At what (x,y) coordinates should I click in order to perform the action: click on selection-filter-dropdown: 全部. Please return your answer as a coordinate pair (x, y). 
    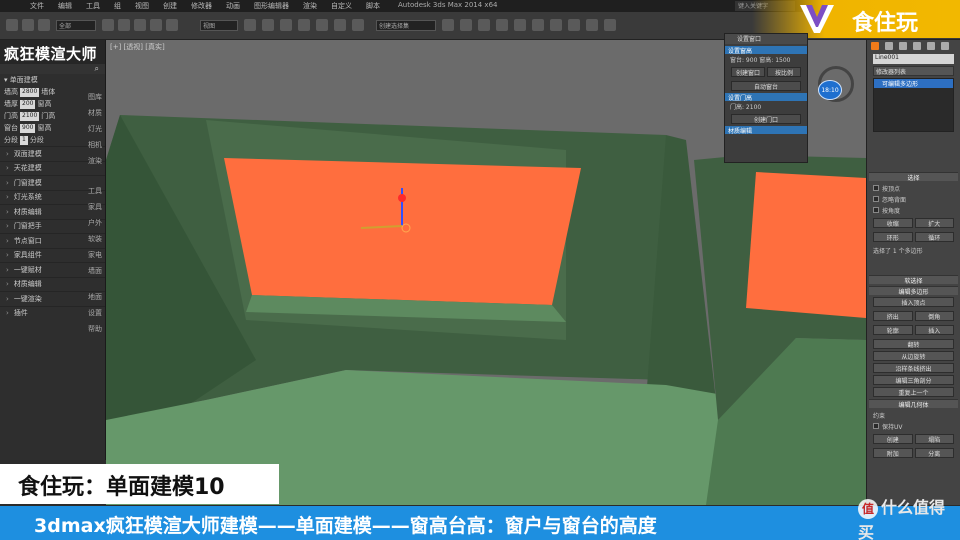
    Looking at the image, I should click on (76, 25).